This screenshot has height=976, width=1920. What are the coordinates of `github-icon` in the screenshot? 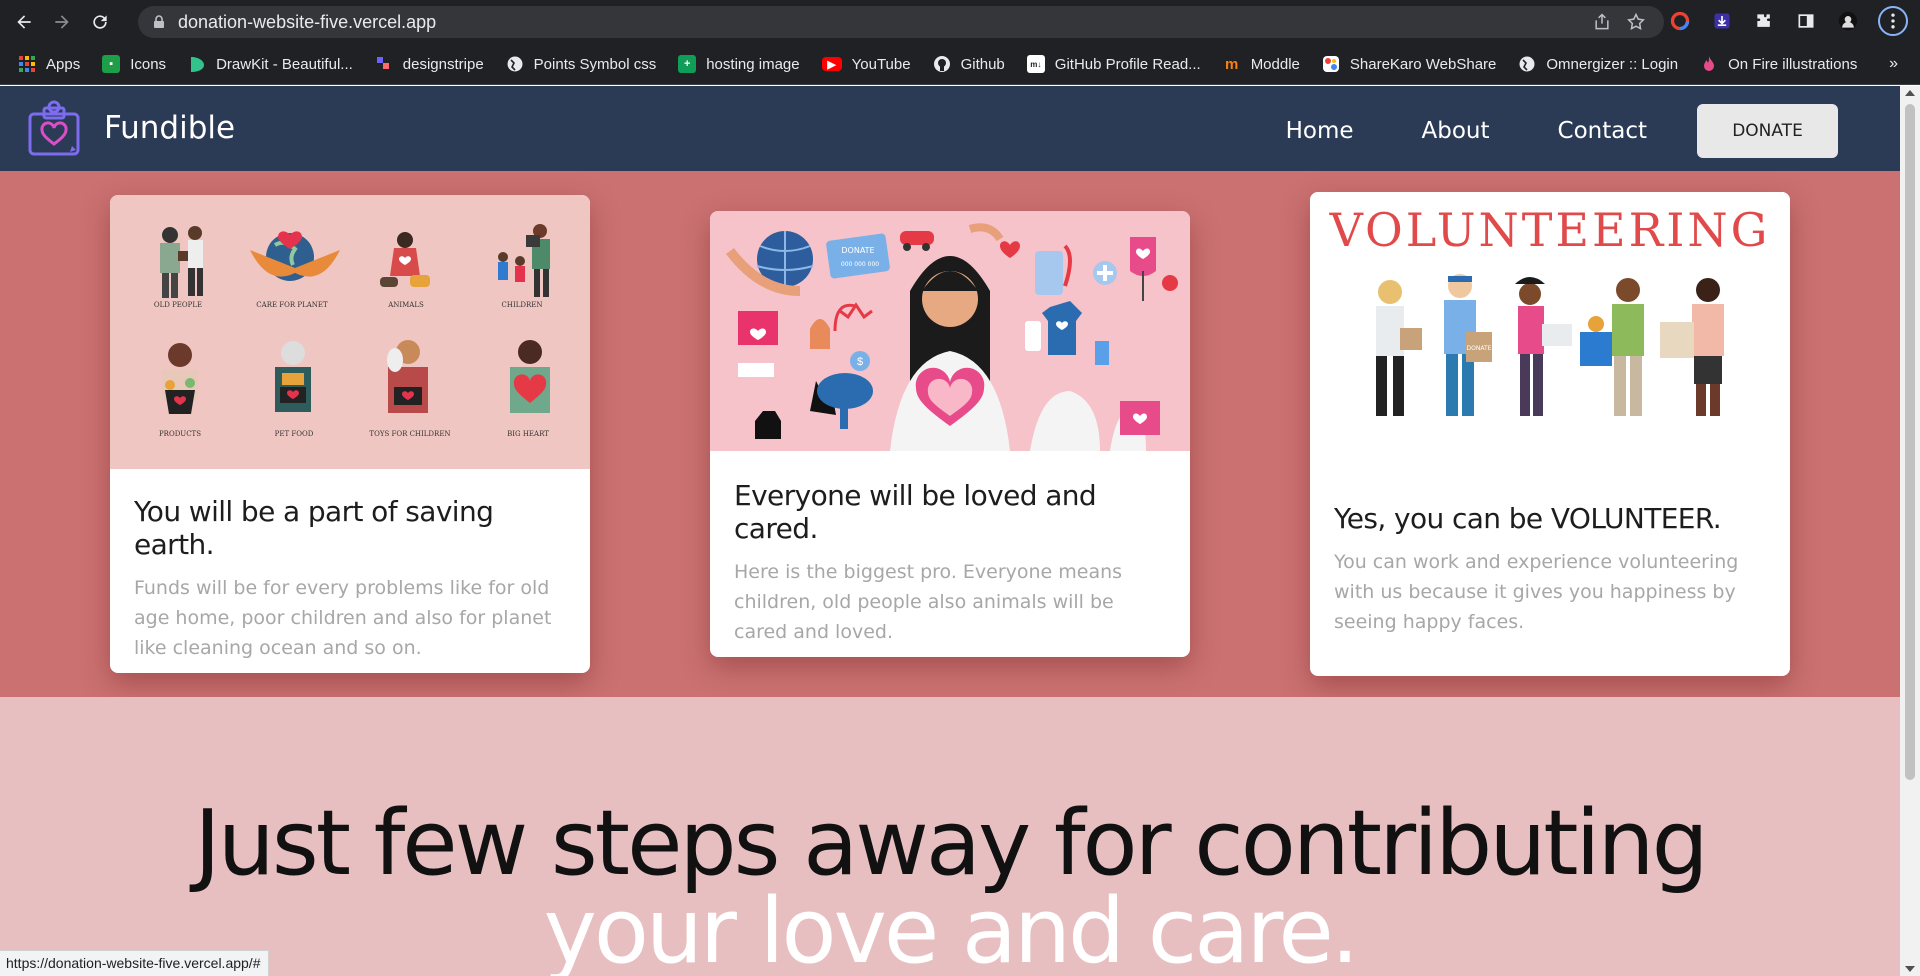 It's located at (942, 64).